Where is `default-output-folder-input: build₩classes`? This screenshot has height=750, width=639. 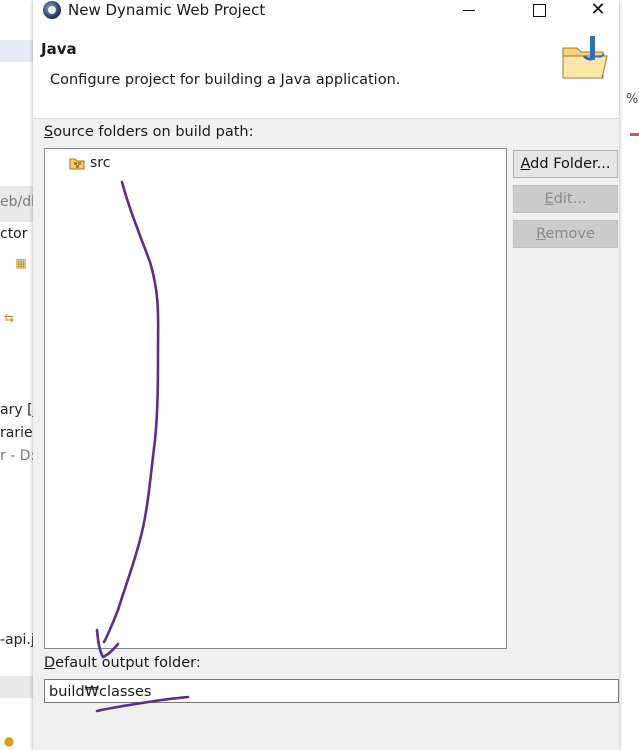
default-output-folder-input: build₩classes is located at coordinates (331, 691).